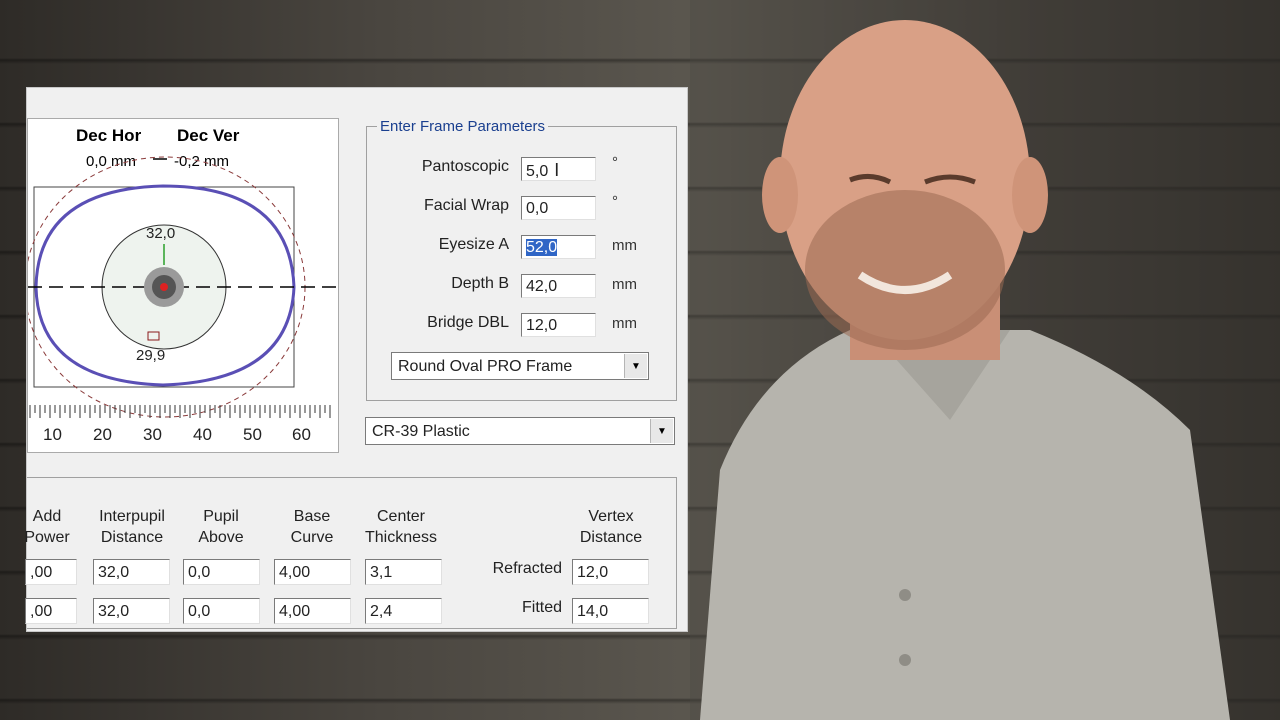  I want to click on frame-type-select: Round Oval PRO Frame ▼, so click(520, 366).